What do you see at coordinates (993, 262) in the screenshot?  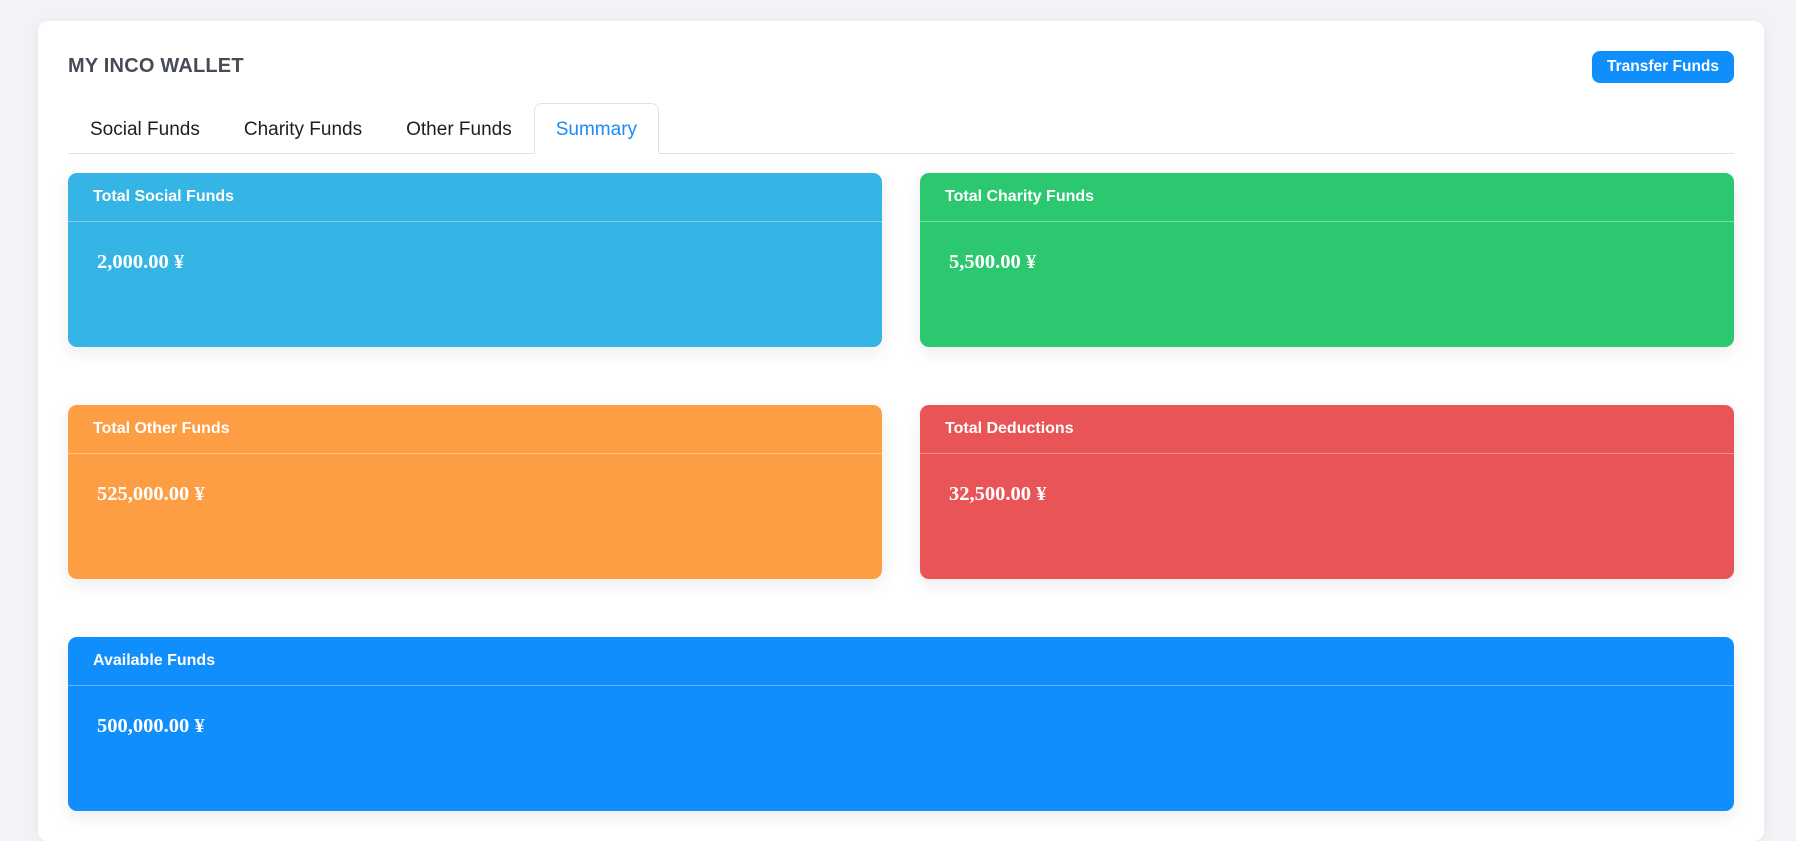 I see `card-amount: 5,500.00 ¥` at bounding box center [993, 262].